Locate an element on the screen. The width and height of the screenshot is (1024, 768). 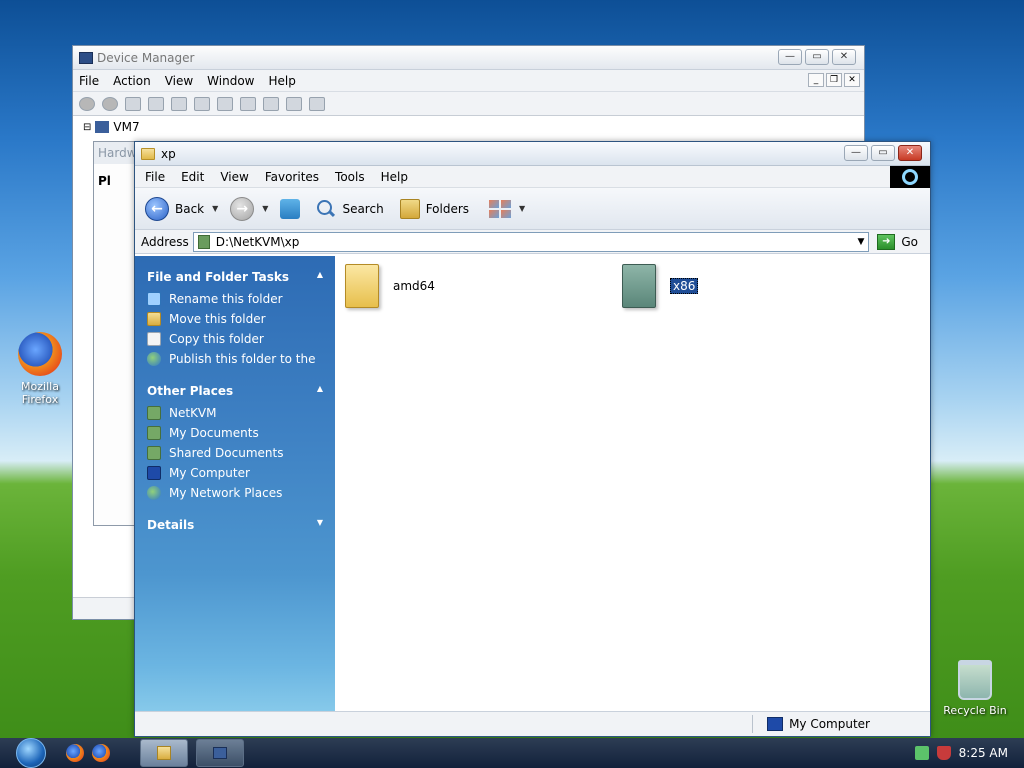
tree-root: ⊟ VM7 is located at coordinates (468, 127).